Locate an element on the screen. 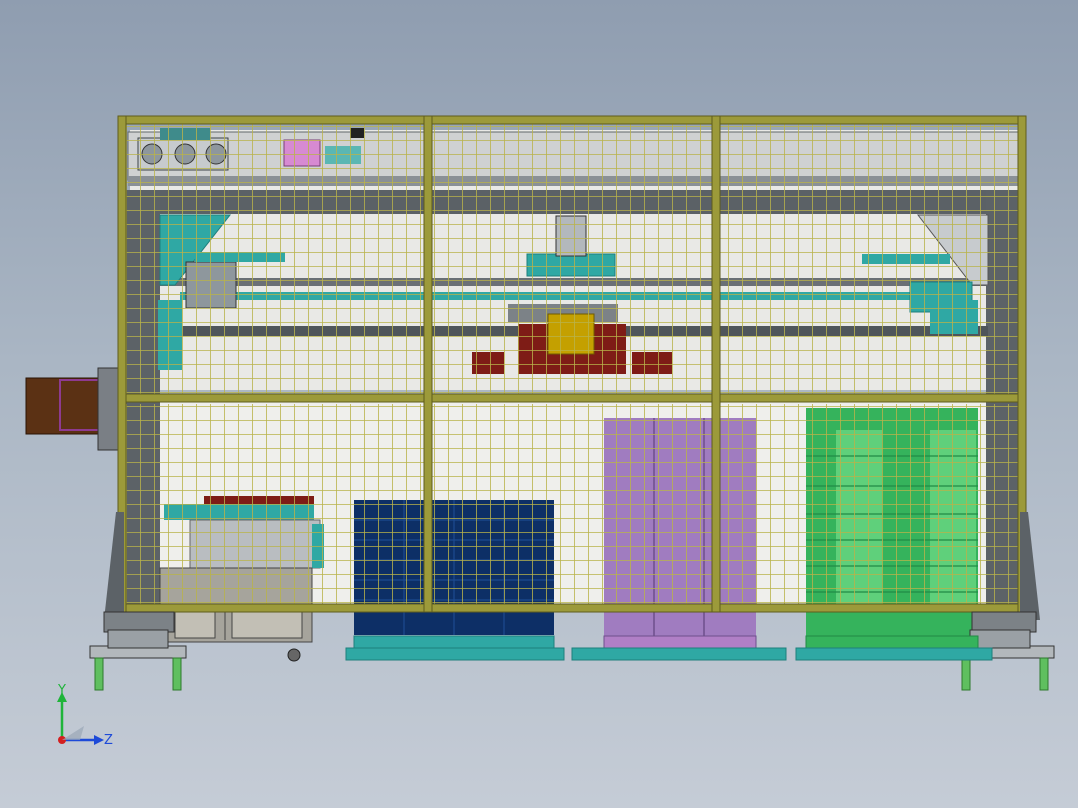 The width and height of the screenshot is (1078, 808). side-box is located at coordinates (72, 409).